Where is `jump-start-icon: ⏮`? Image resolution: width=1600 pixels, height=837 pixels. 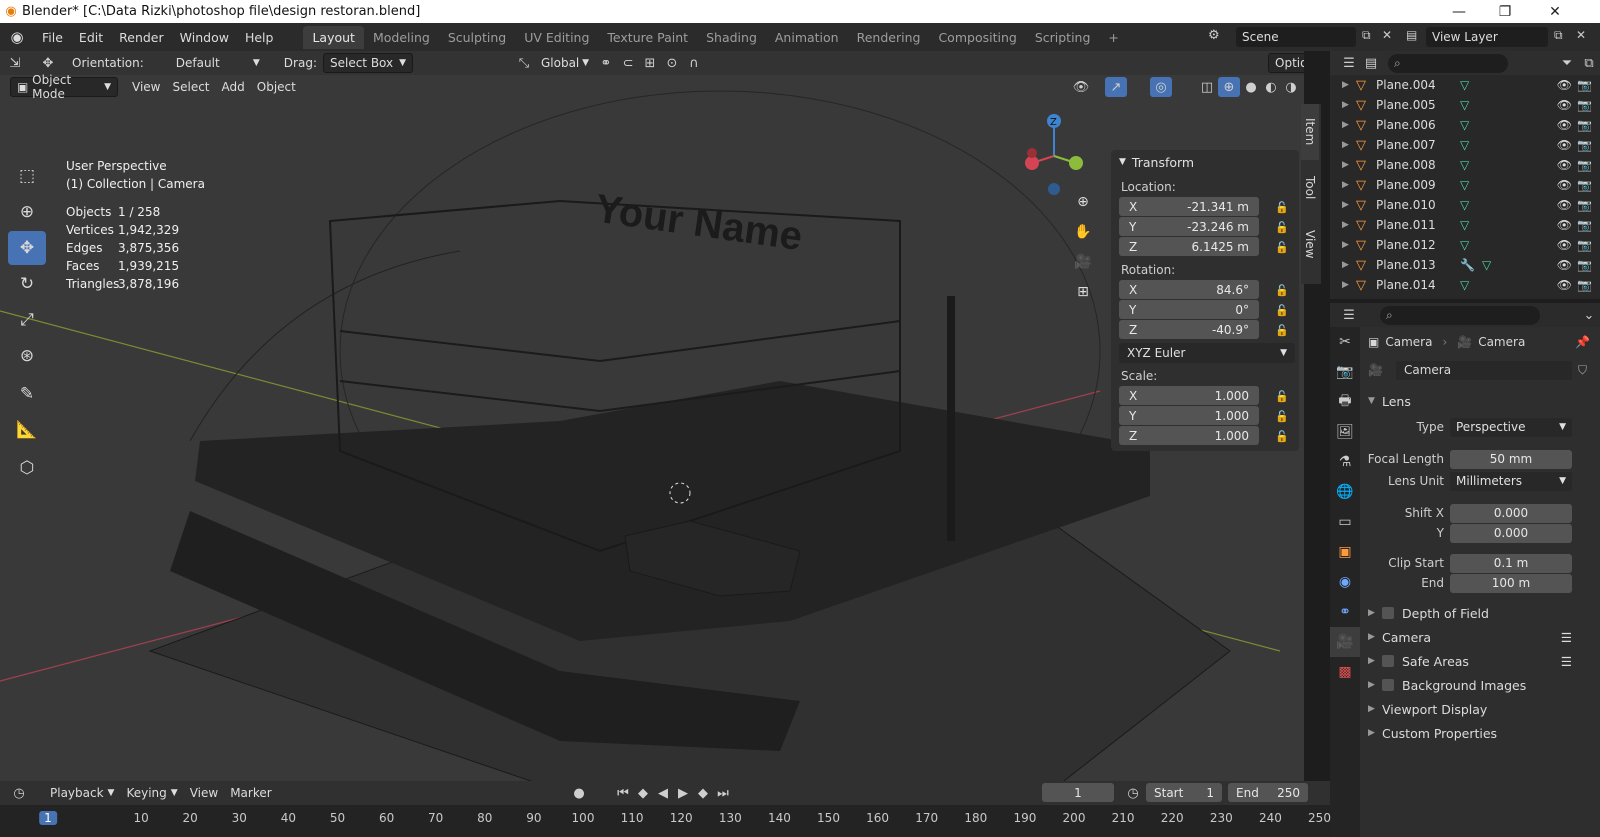 jump-start-icon: ⏮ is located at coordinates (623, 793).